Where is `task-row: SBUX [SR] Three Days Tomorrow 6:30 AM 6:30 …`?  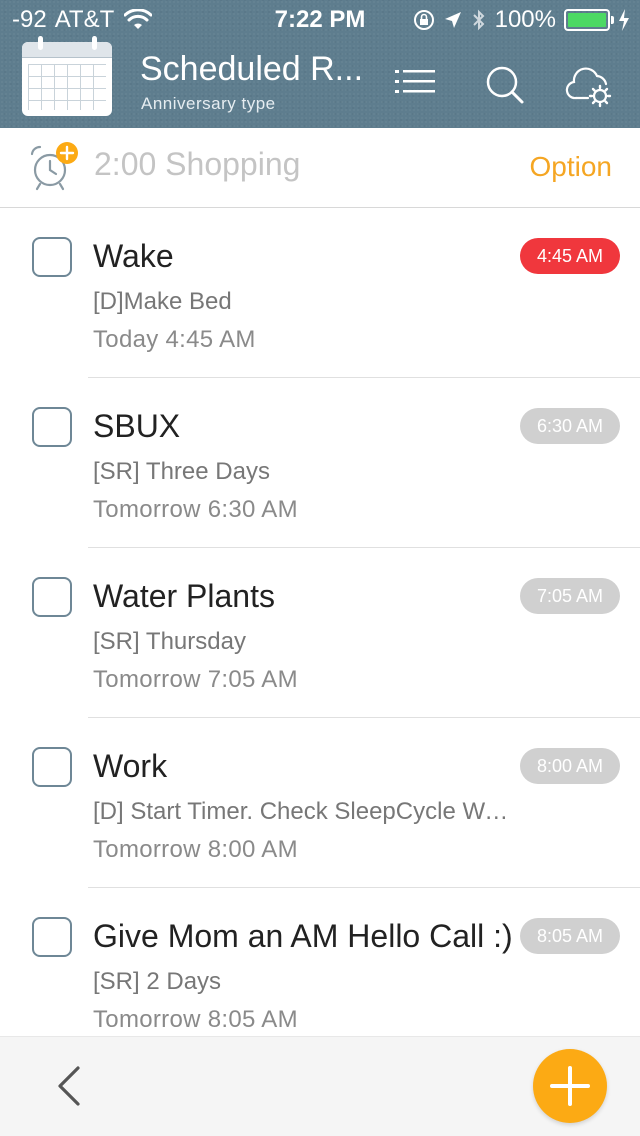
task-row: SBUX [SR] Three Days Tomorrow 6:30 AM 6:30 … is located at coordinates (320, 463).